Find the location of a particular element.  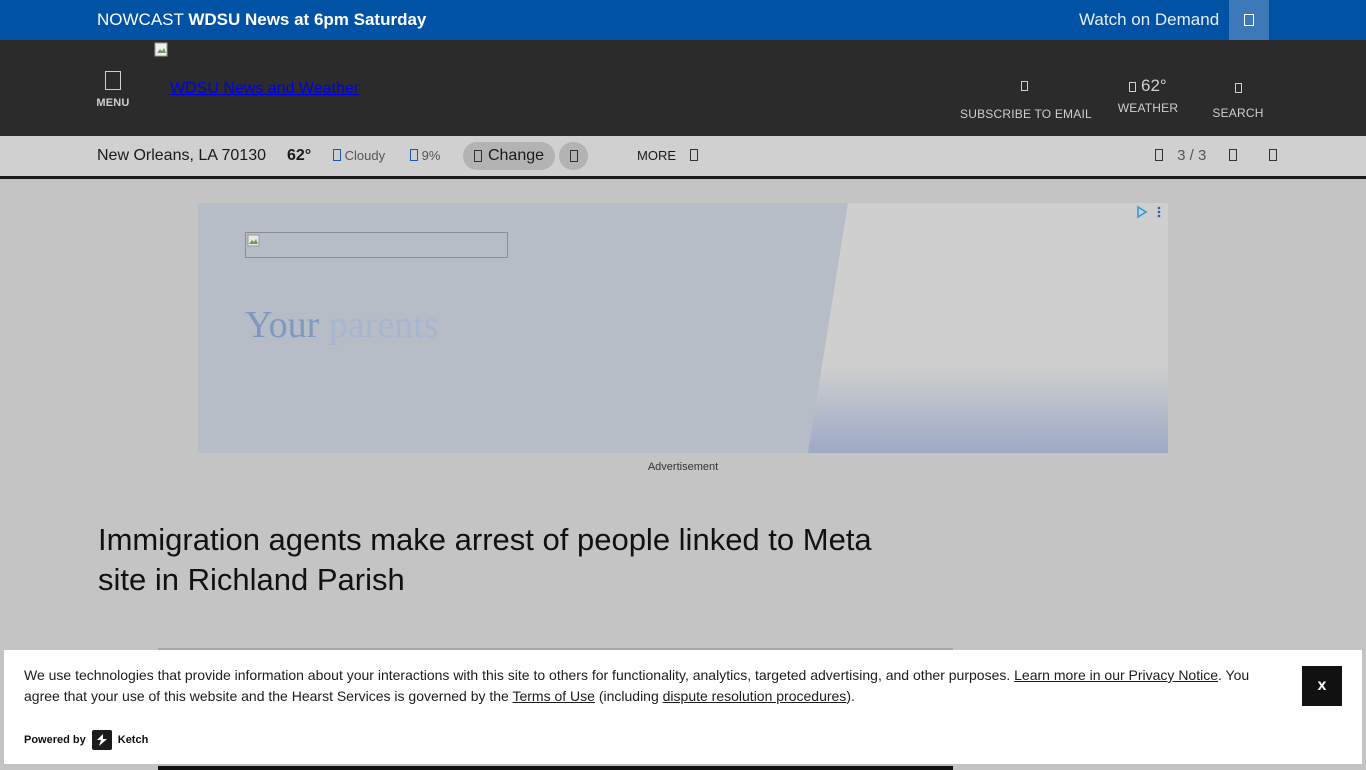

subscribe-email-button: SUBSCRIBE TO EMAIL is located at coordinates (1026, 99).